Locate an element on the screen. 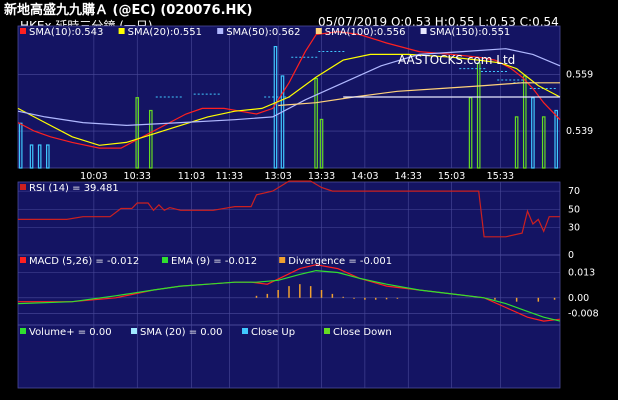  rsi-y-tick: 70 is located at coordinates (574, 191).